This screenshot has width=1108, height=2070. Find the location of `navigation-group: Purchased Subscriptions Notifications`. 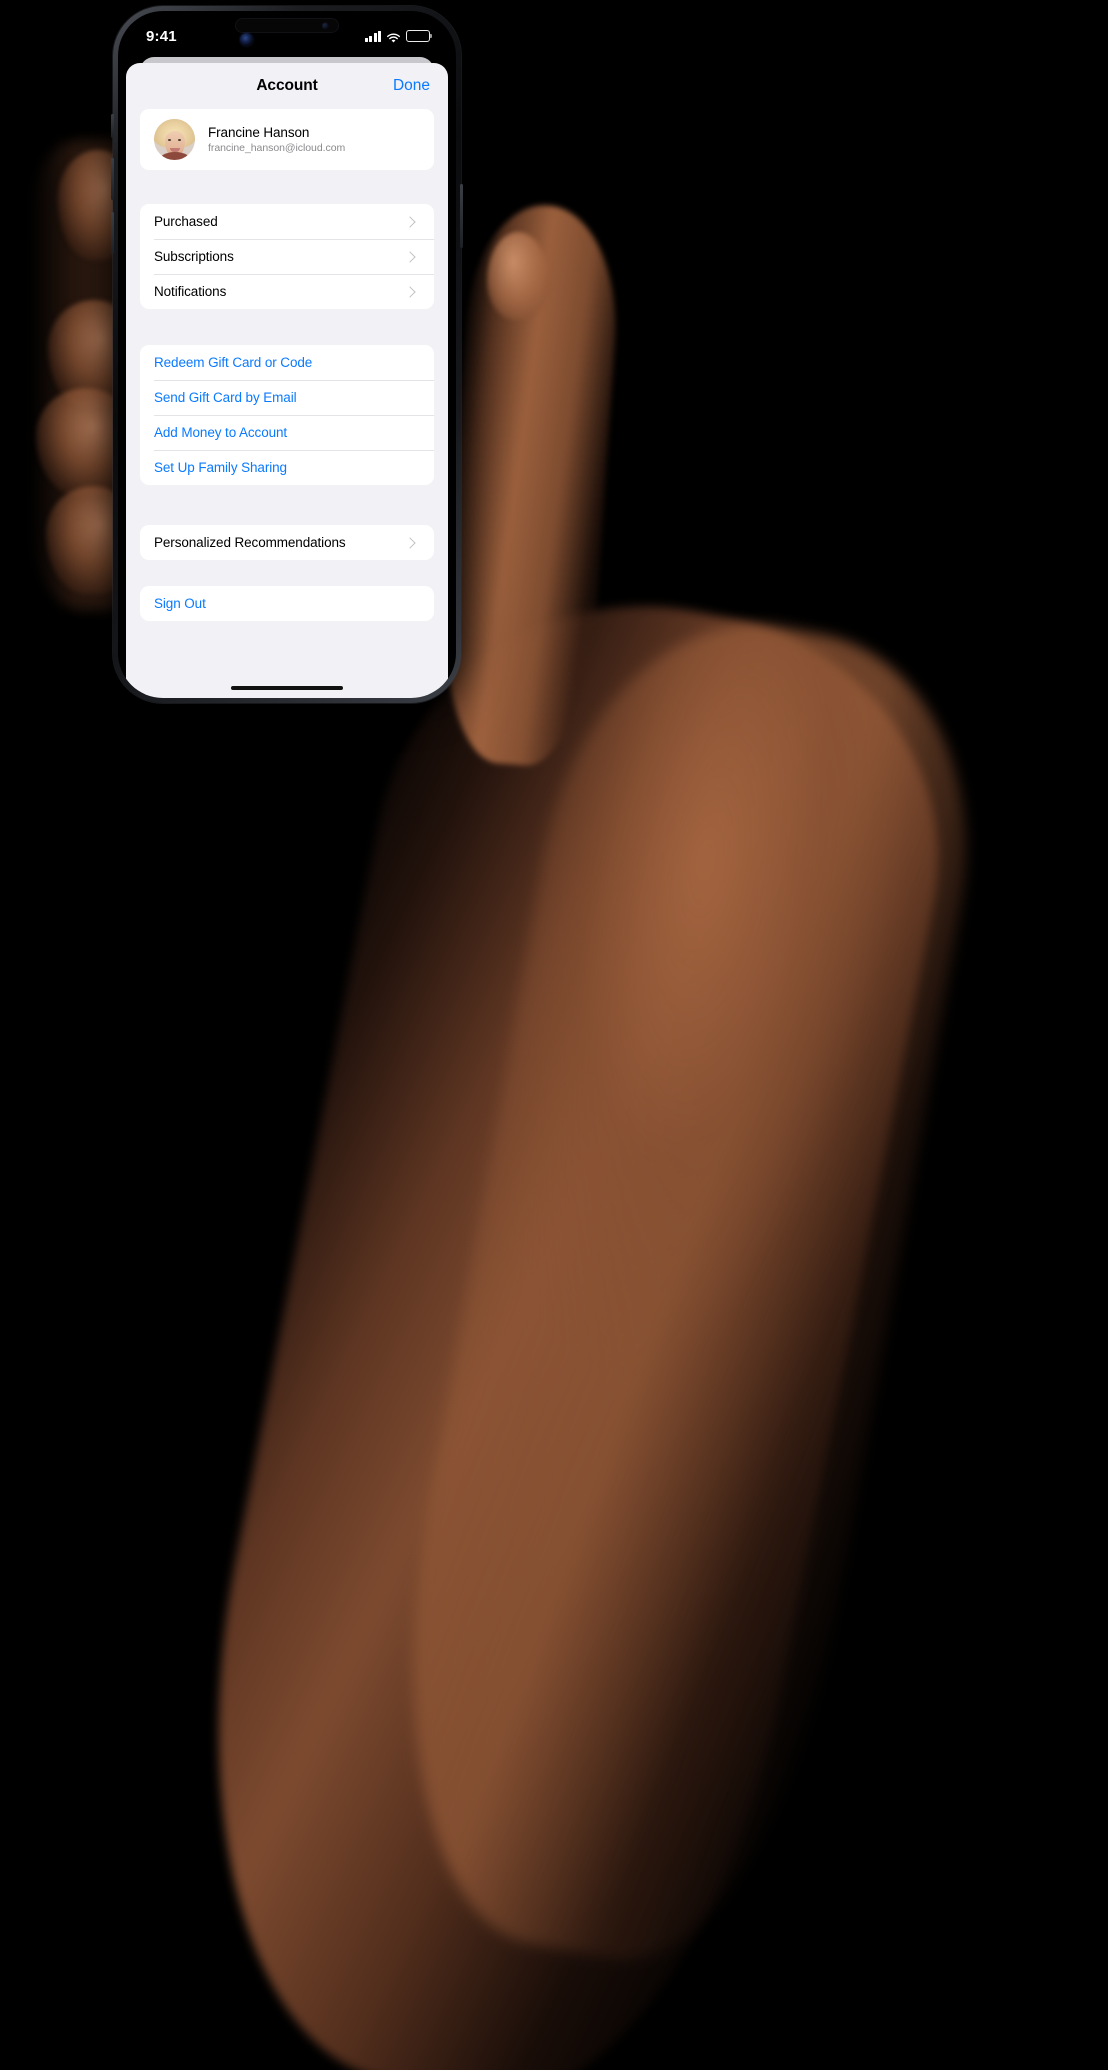

navigation-group: Purchased Subscriptions Notifications is located at coordinates (287, 256).